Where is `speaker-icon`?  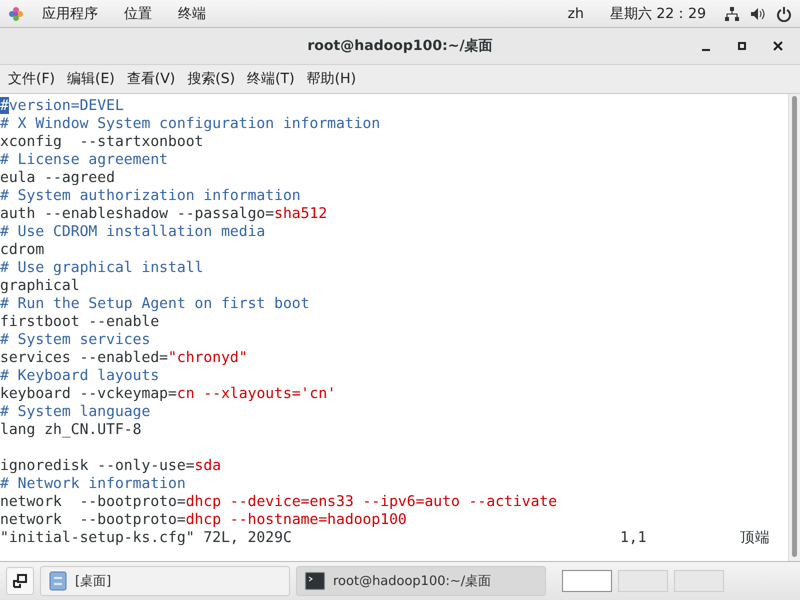
speaker-icon is located at coordinates (758, 14).